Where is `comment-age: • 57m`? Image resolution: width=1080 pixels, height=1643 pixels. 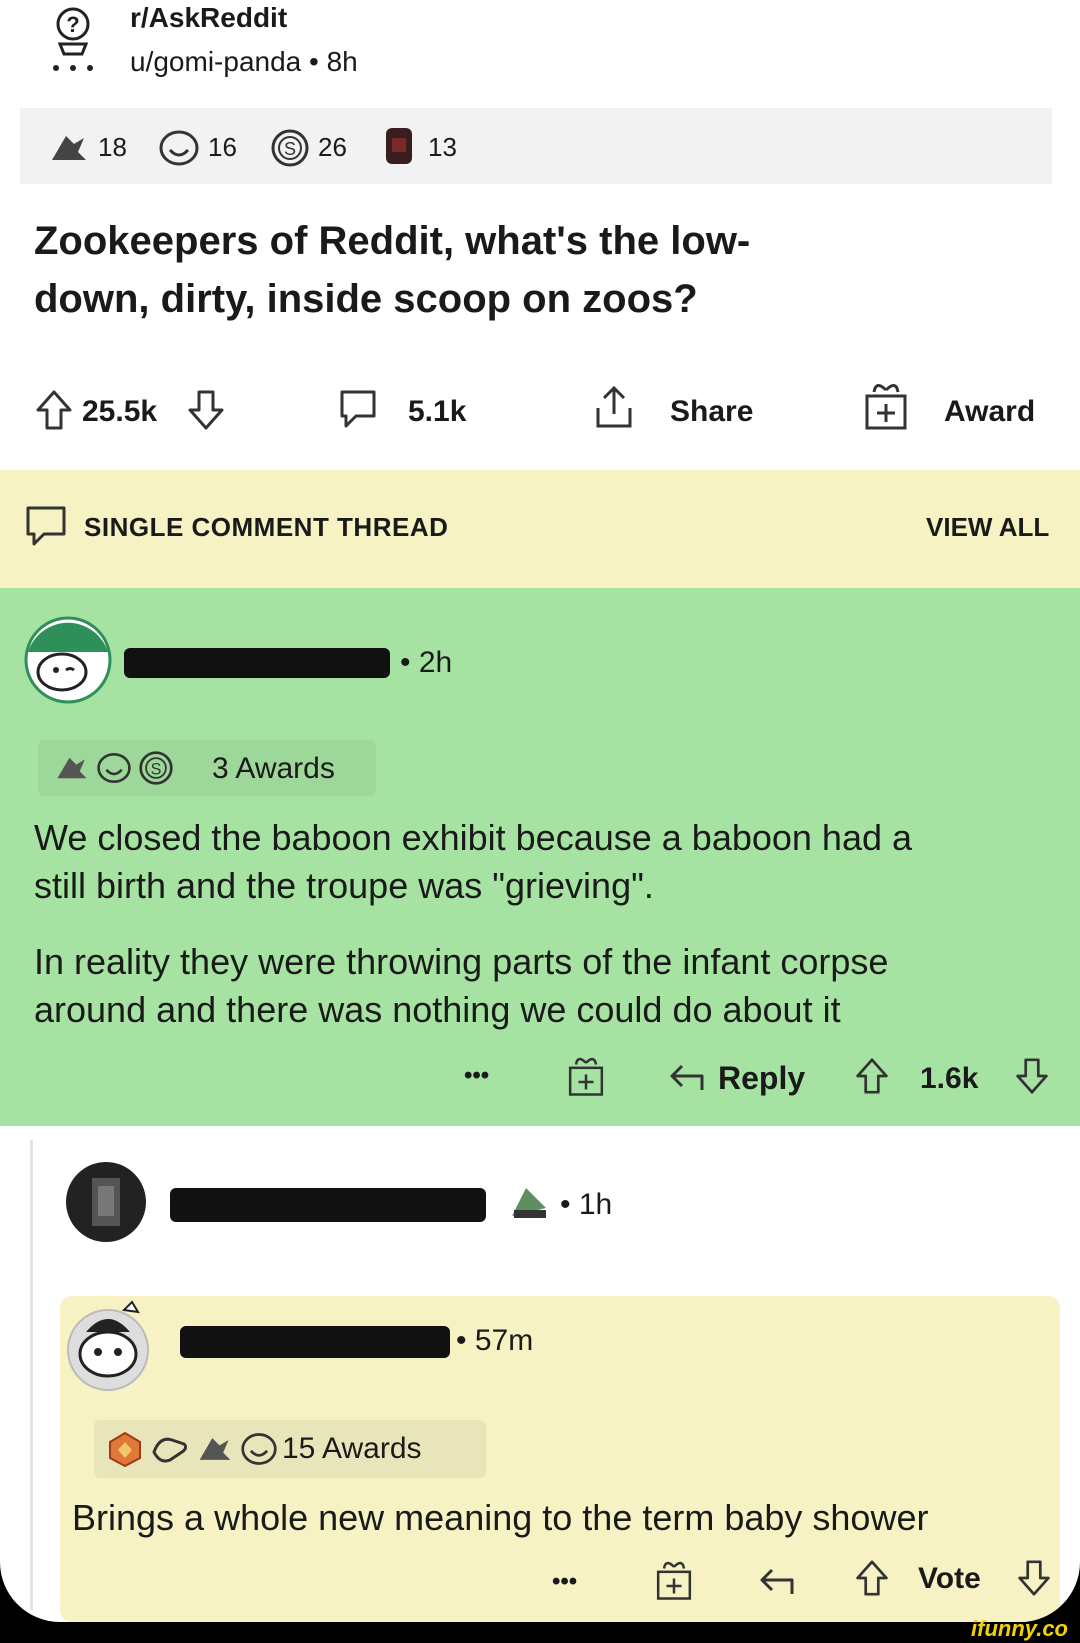 comment-age: • 57m is located at coordinates (495, 1340).